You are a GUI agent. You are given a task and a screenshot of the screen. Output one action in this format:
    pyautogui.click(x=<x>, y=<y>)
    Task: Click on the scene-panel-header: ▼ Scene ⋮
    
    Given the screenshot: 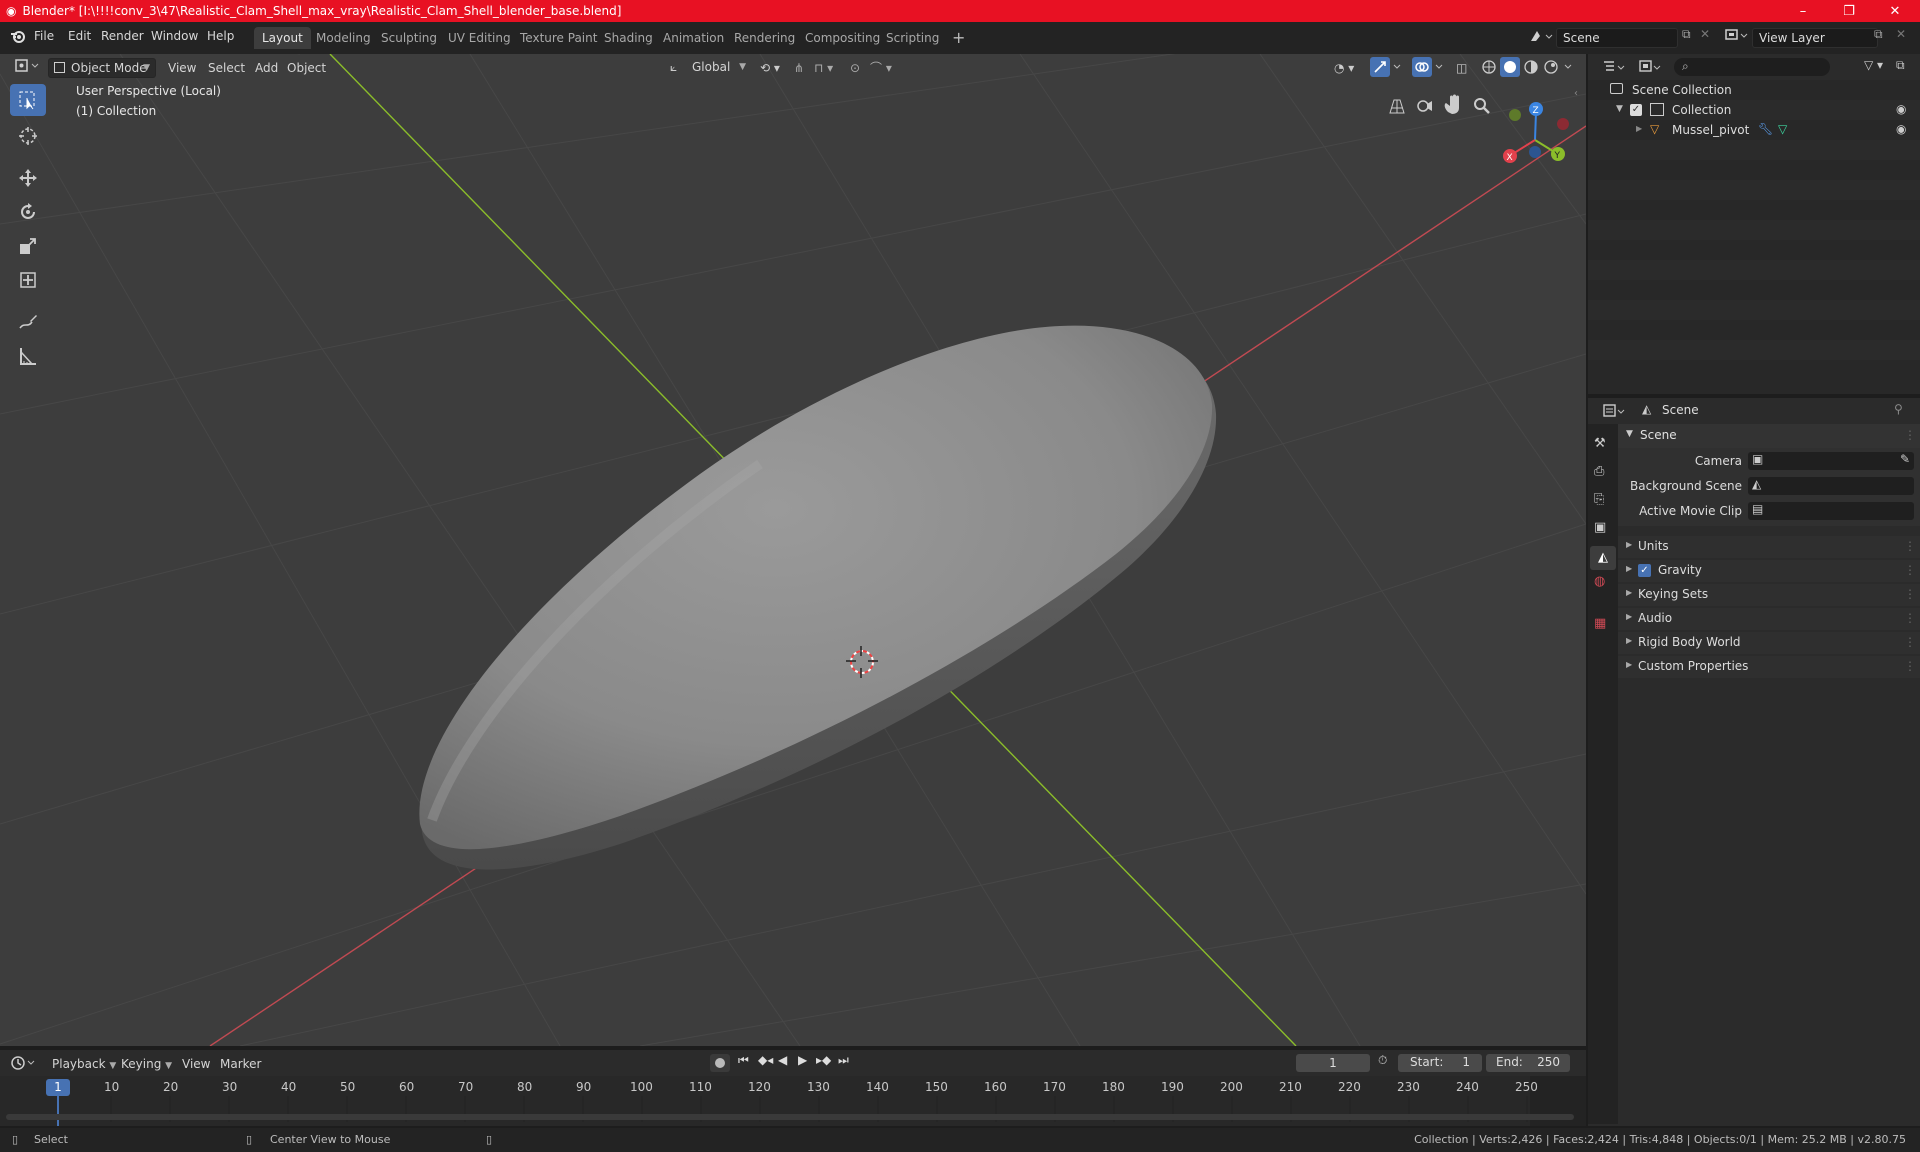 What is the action you would take?
    pyautogui.click(x=1769, y=436)
    